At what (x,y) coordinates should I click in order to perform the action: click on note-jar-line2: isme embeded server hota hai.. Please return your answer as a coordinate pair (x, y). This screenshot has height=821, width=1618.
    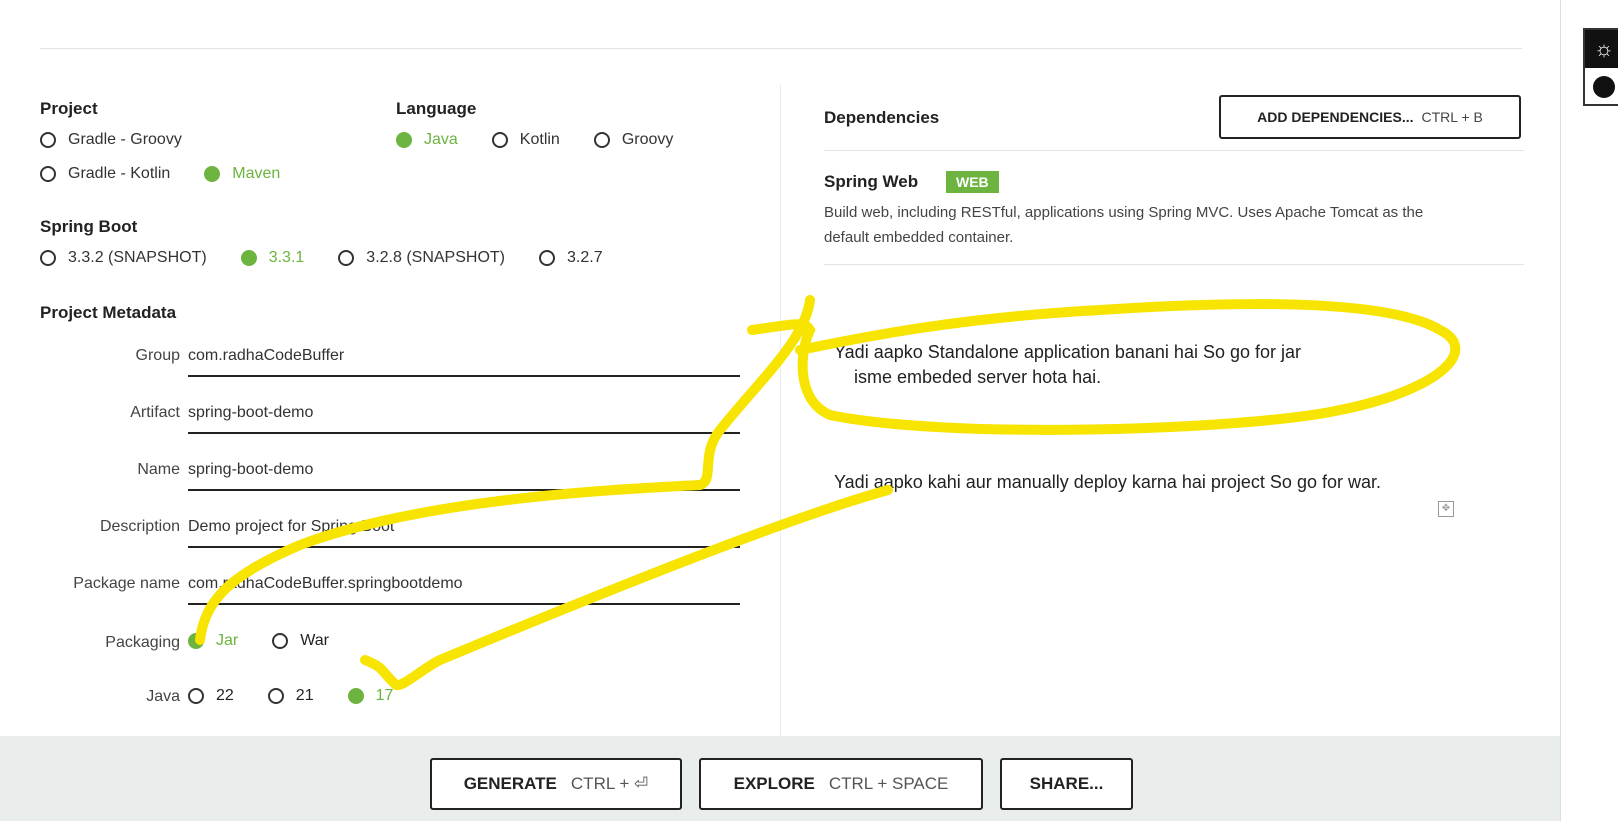
    Looking at the image, I should click on (978, 377).